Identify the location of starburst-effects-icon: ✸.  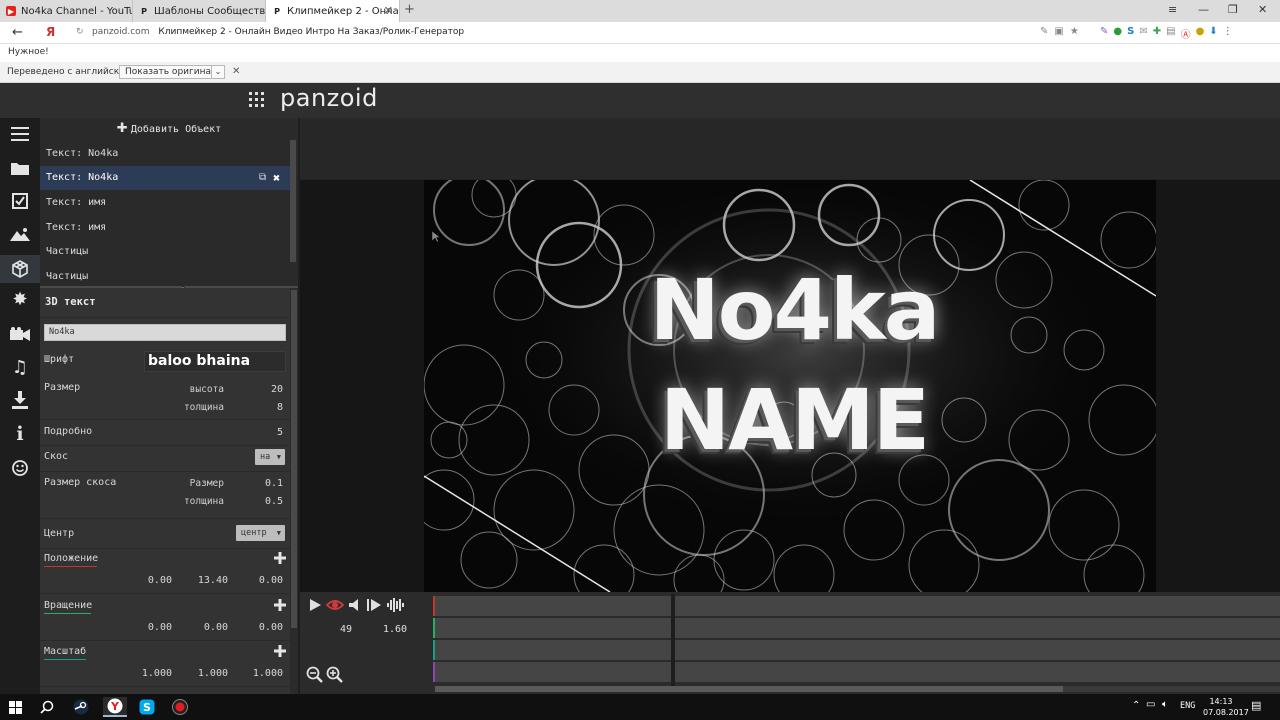
(20, 300).